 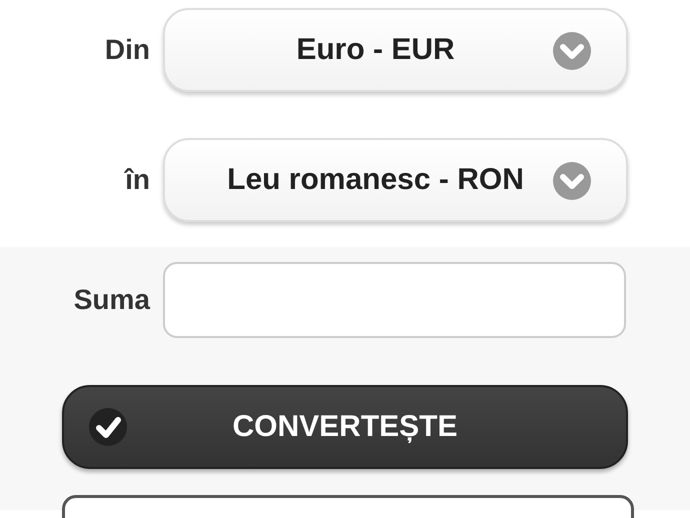 What do you see at coordinates (127, 50) in the screenshot?
I see `field-label: Din` at bounding box center [127, 50].